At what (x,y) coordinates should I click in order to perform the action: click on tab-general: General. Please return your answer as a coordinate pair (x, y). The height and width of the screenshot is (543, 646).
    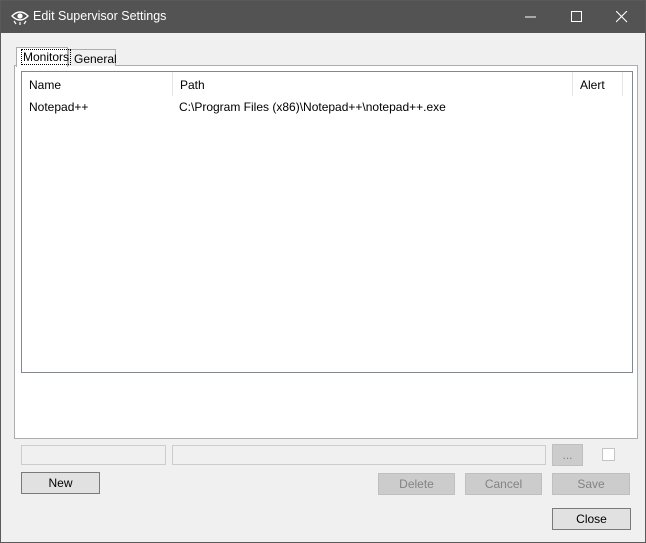
    Looking at the image, I should click on (92, 57).